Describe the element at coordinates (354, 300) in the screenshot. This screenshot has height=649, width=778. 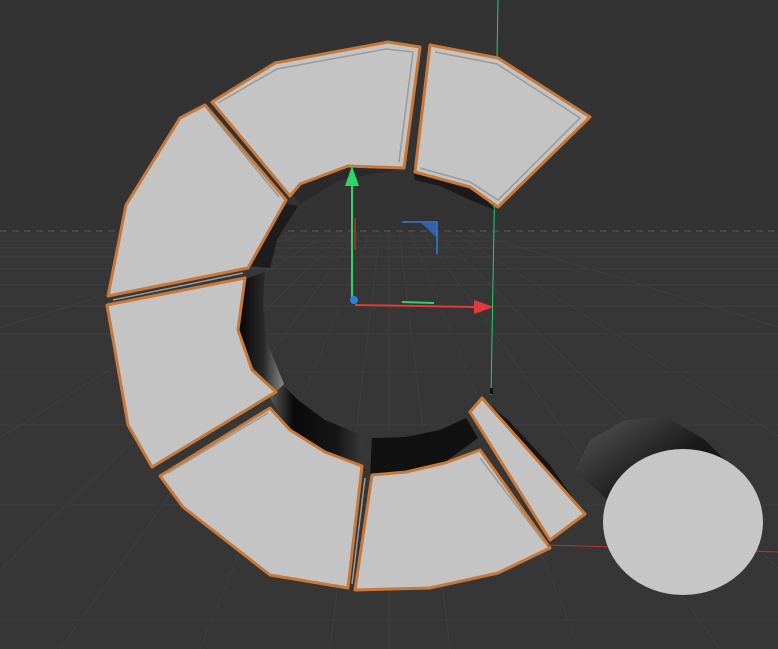
I see `axis-origin-dot` at that location.